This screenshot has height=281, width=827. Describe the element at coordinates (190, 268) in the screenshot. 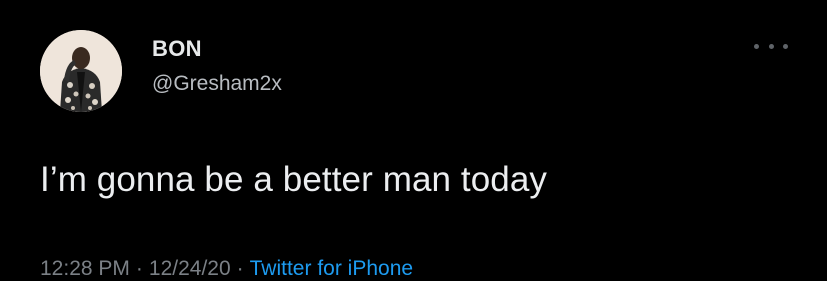

I see `tweet-date: 12/24/20` at that location.